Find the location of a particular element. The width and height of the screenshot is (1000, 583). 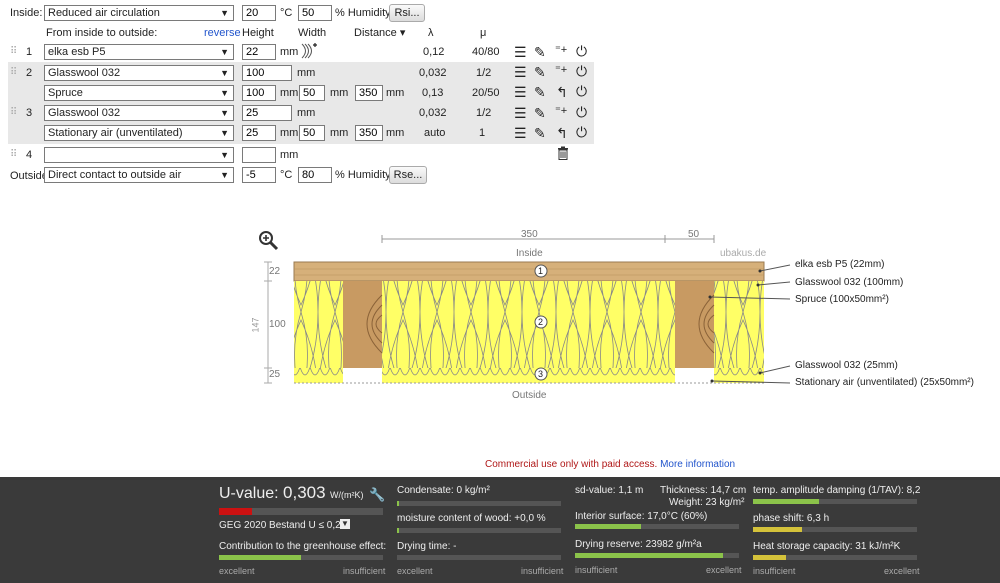

layer-number: 3 is located at coordinates (29, 113).